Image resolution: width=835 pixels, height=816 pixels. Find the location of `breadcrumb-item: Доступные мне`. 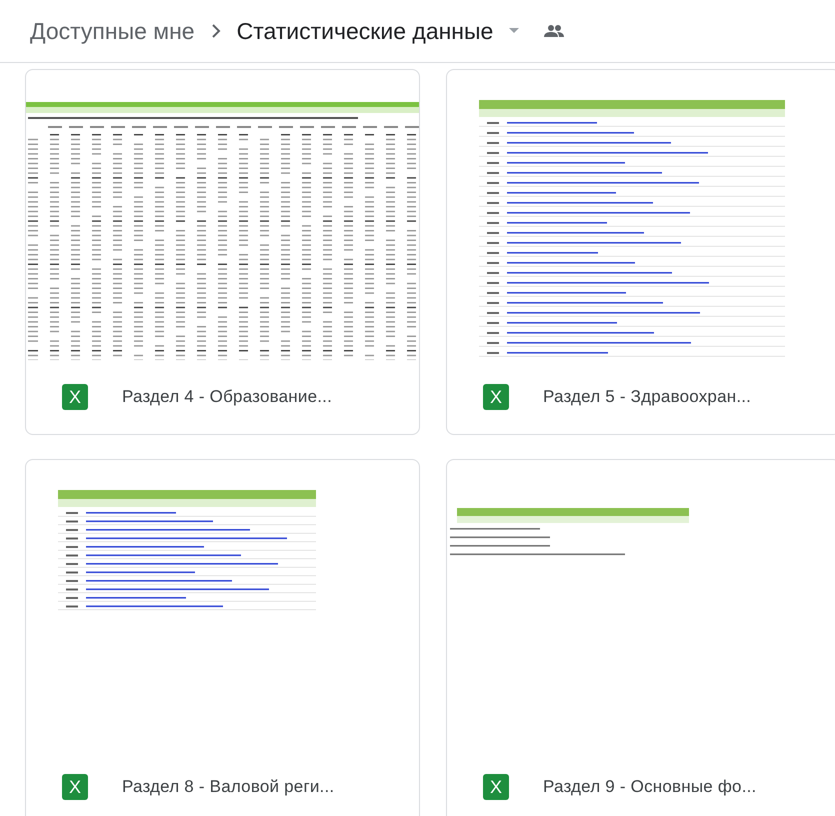

breadcrumb-item: Доступные мне is located at coordinates (112, 31).